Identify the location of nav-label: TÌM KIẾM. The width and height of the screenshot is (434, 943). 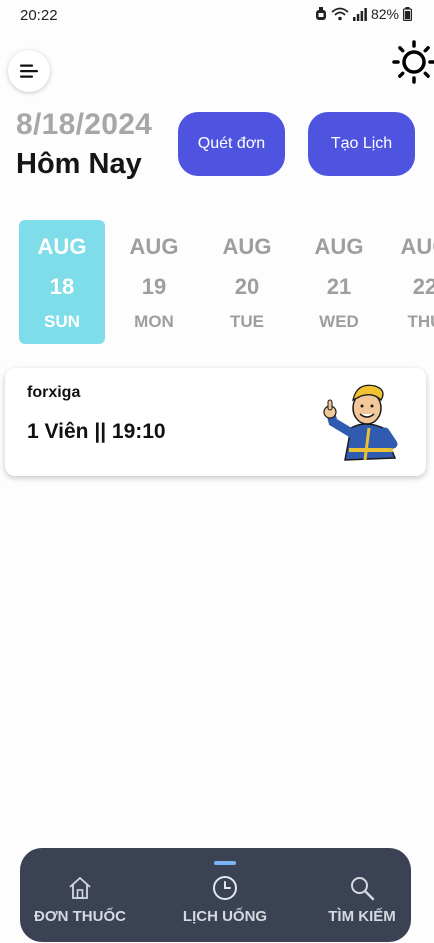
(362, 916).